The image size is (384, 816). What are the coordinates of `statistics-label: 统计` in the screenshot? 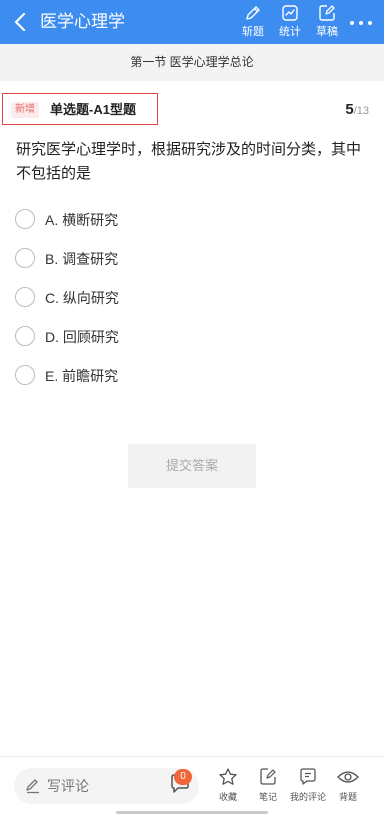 It's located at (290, 32).